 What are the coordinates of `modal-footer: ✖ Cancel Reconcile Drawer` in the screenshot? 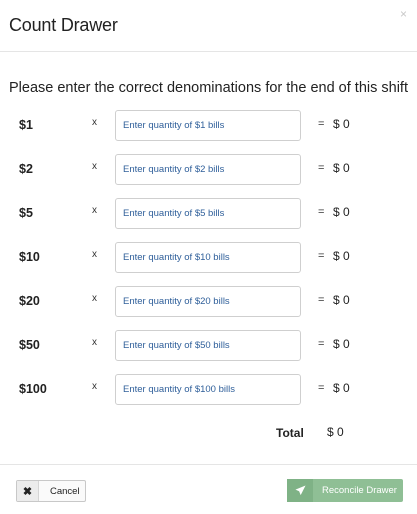 It's located at (208, 489).